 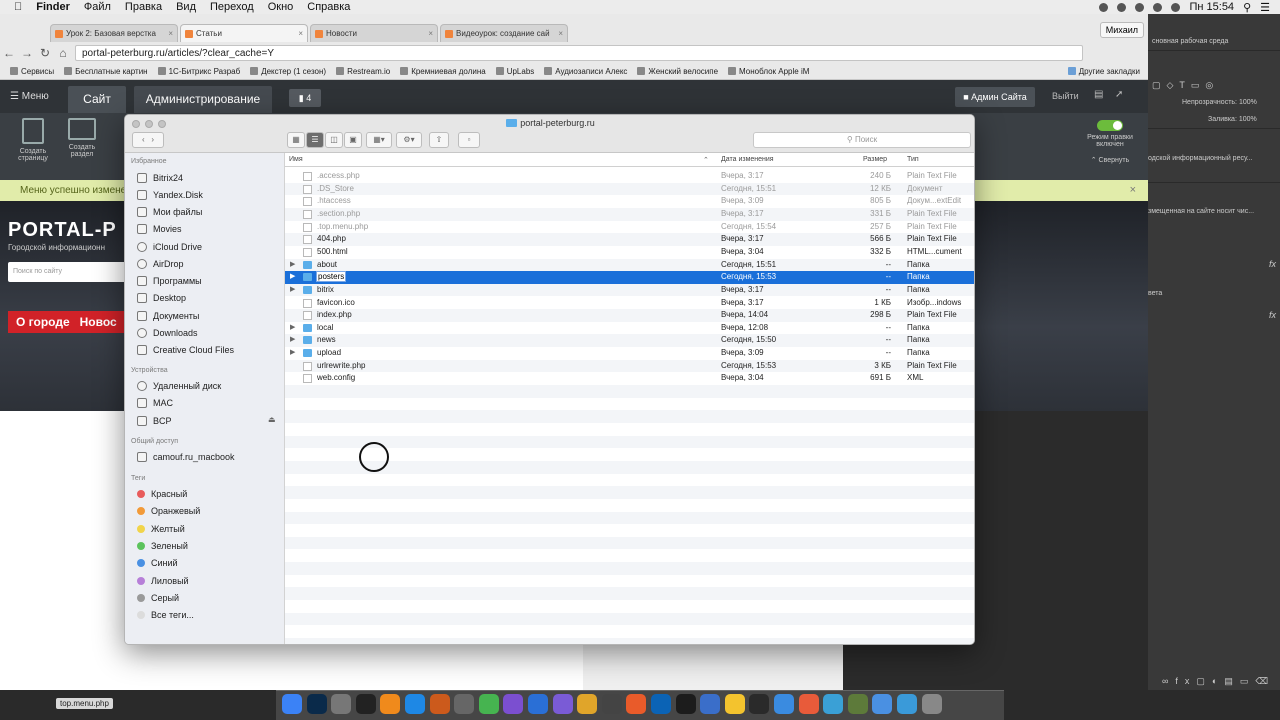 I want to click on layer-item: вета, so click(x=1155, y=293).